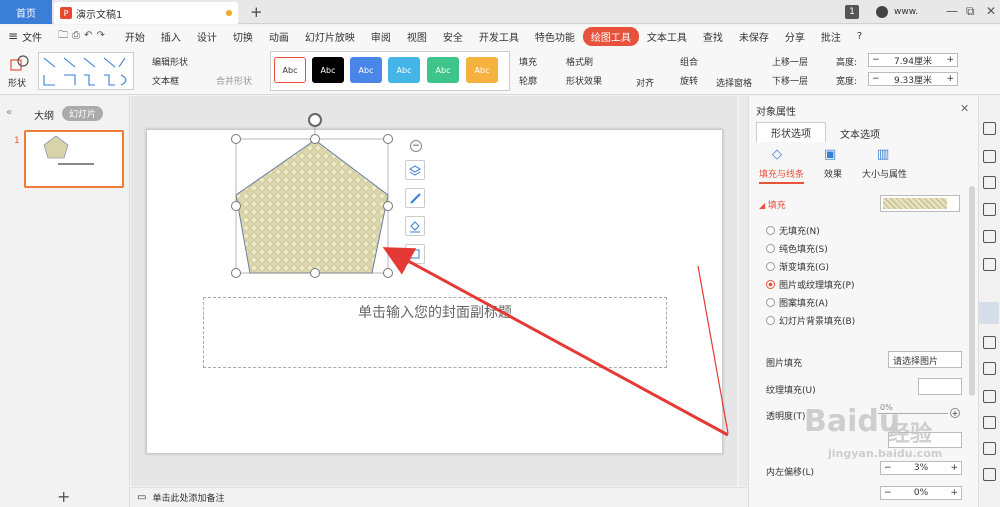 The width and height of the screenshot is (1000, 507). I want to click on panel-scrollbar, so click(972, 291).